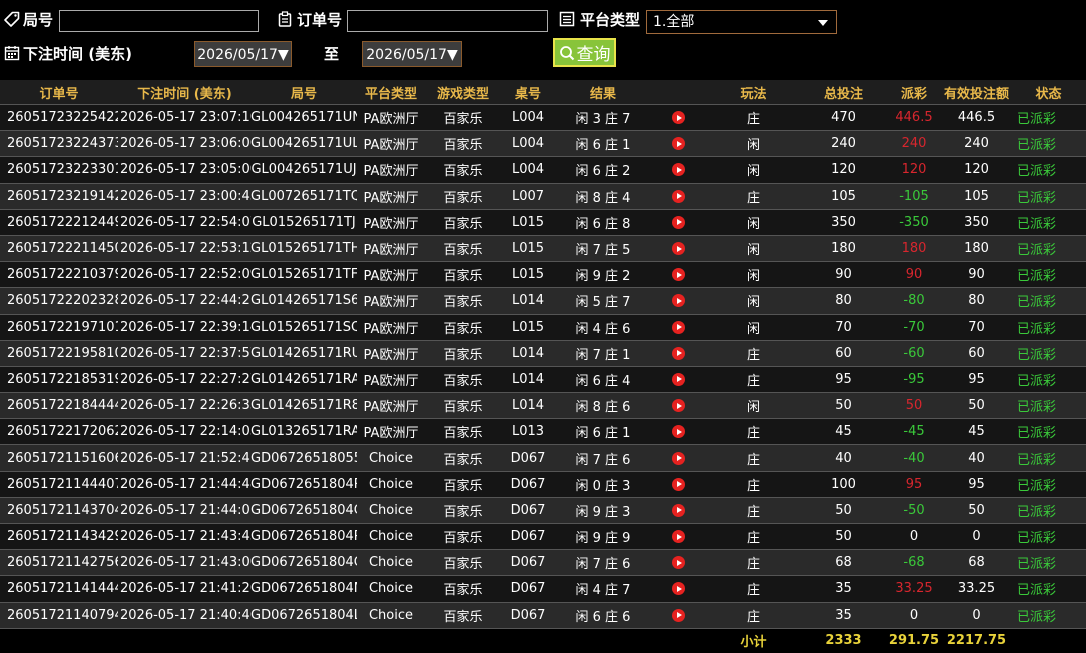  Describe the element at coordinates (914, 511) in the screenshot. I see `cell-payout: -50` at that location.